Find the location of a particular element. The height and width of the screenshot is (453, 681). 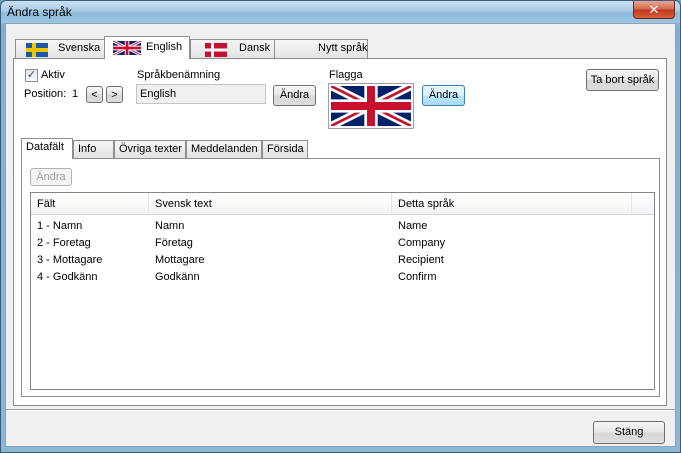

cell-falt: 4 - Godkänn is located at coordinates (67, 277).